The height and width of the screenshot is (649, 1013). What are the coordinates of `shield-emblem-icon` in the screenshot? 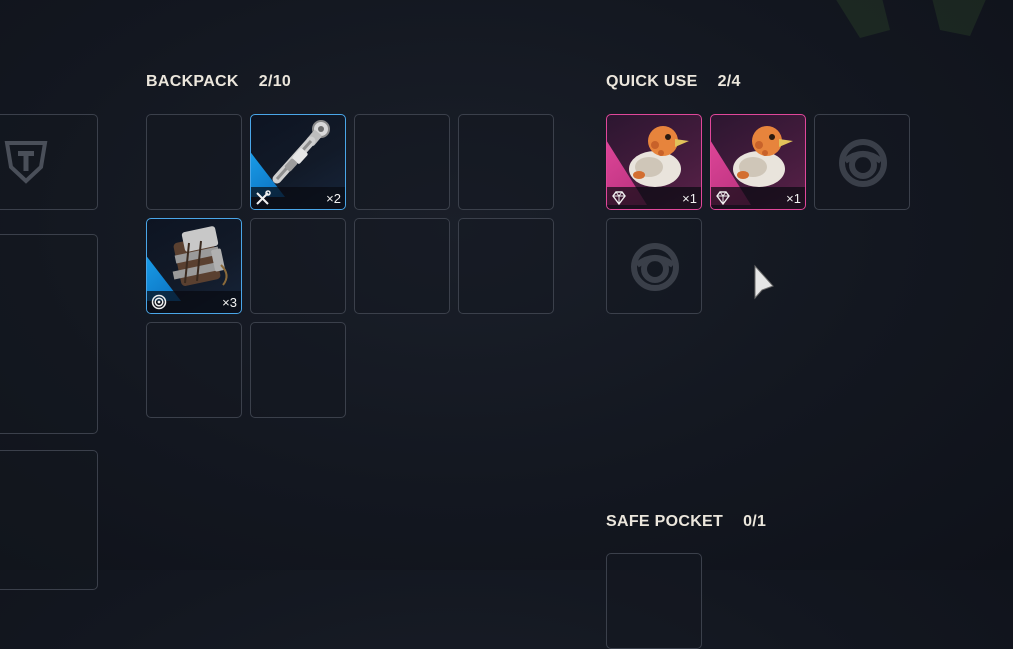 It's located at (26, 162).